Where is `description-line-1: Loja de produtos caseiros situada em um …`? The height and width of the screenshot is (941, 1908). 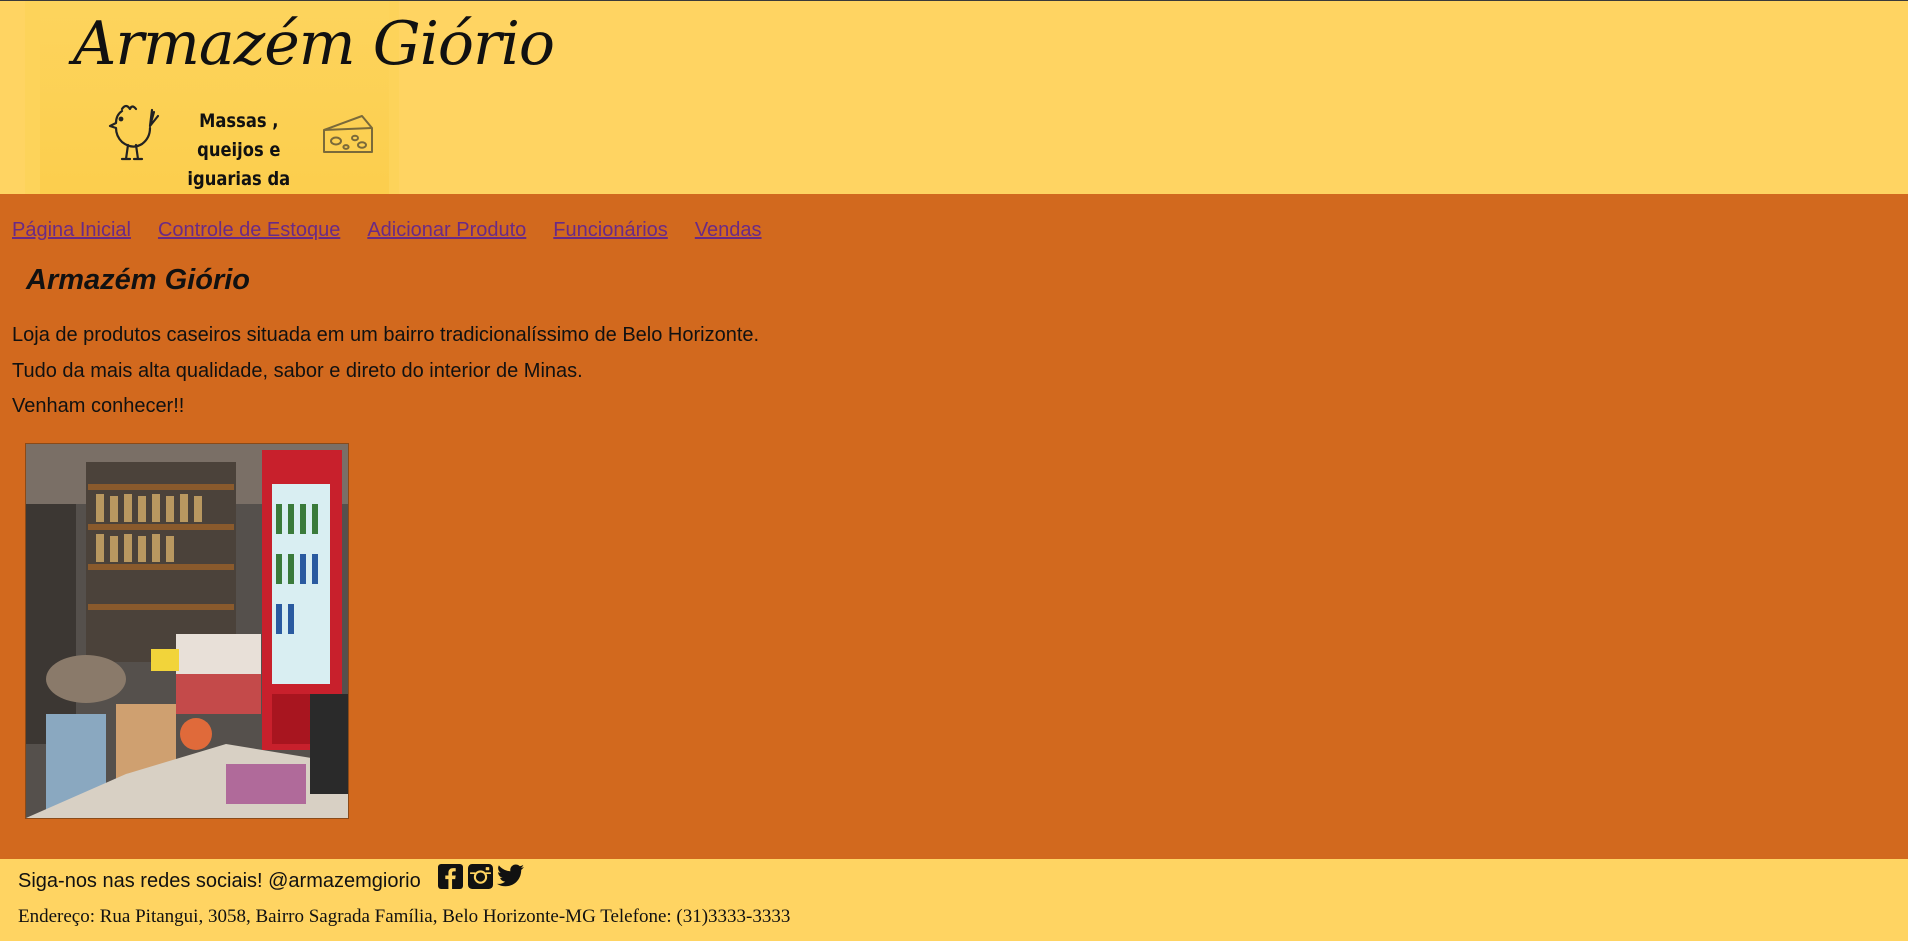 description-line-1: Loja de produtos caseiros situada em um … is located at coordinates (386, 335).